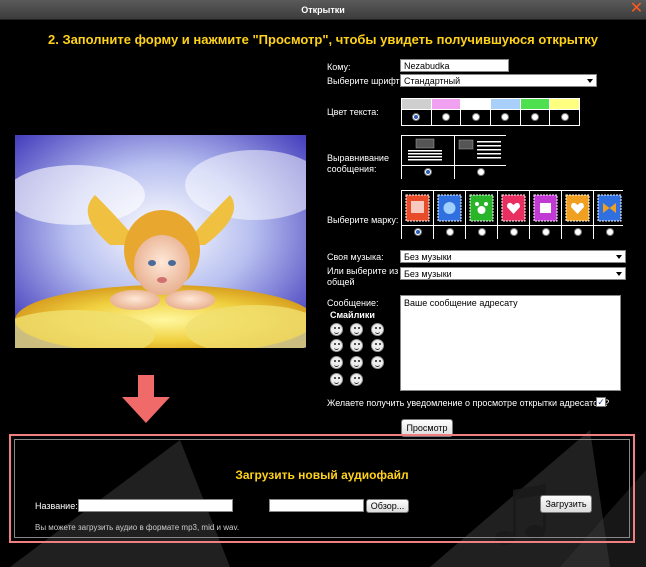 The width and height of the screenshot is (646, 567). I want to click on message-textarea: Ваше сообщение адресату, so click(510, 343).